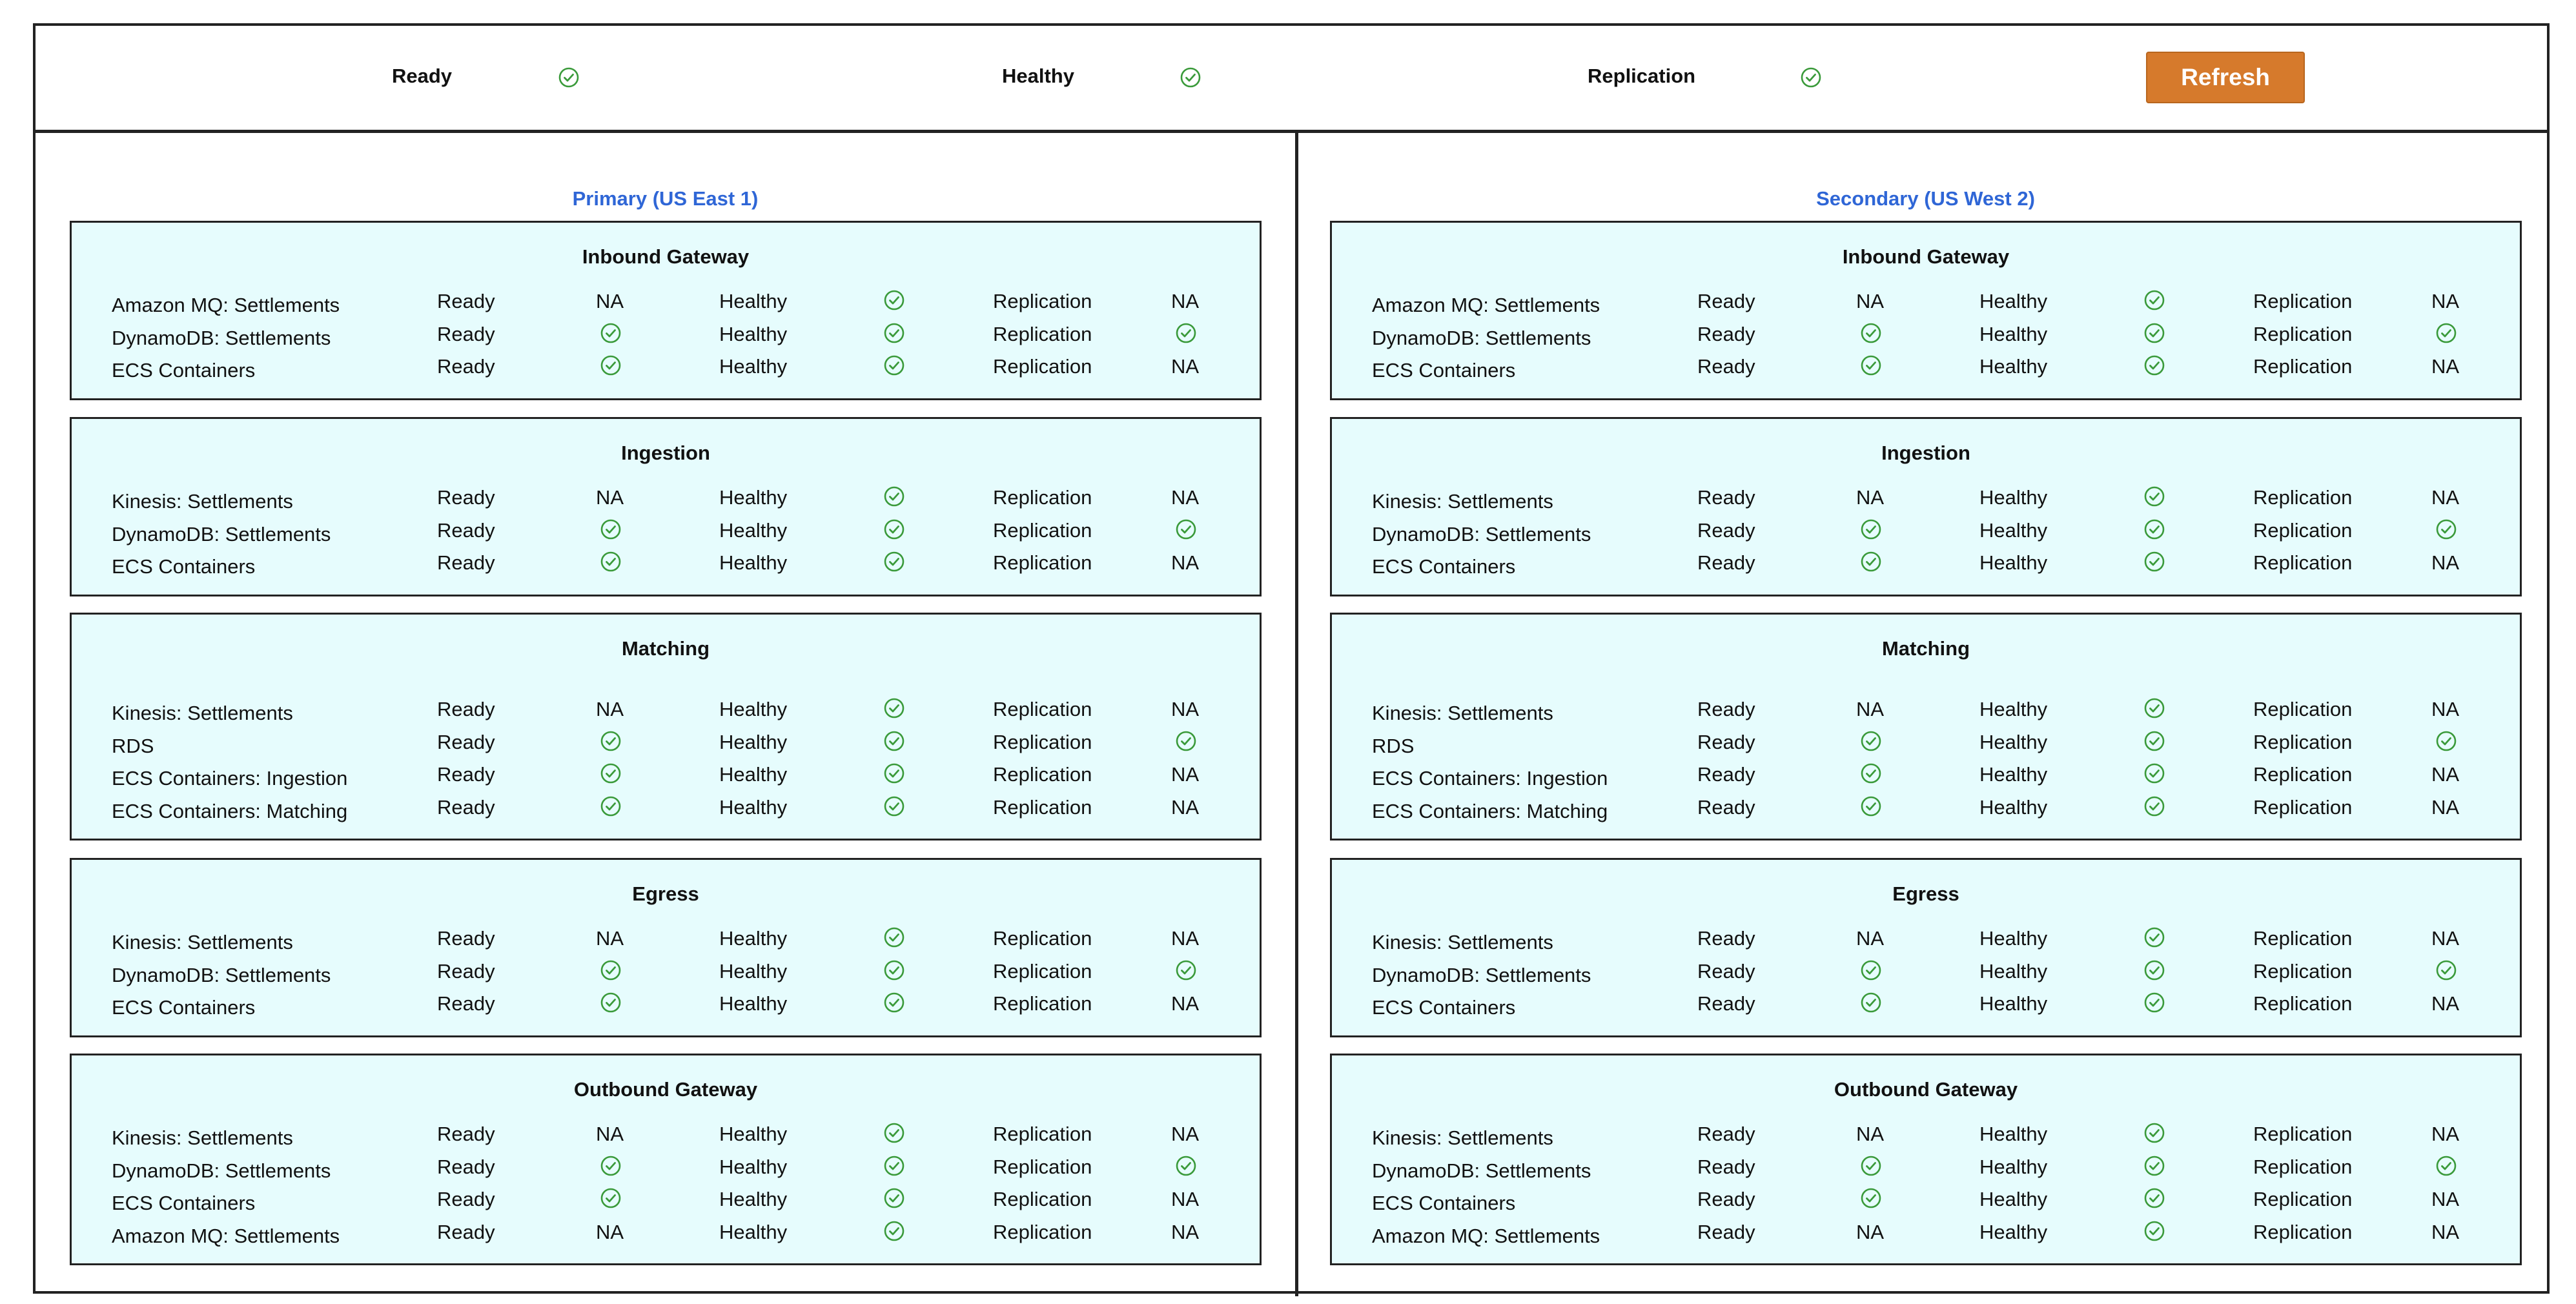 The image size is (2576, 1304). What do you see at coordinates (1926, 256) in the screenshot?
I see `panel-title: Inbound Gateway` at bounding box center [1926, 256].